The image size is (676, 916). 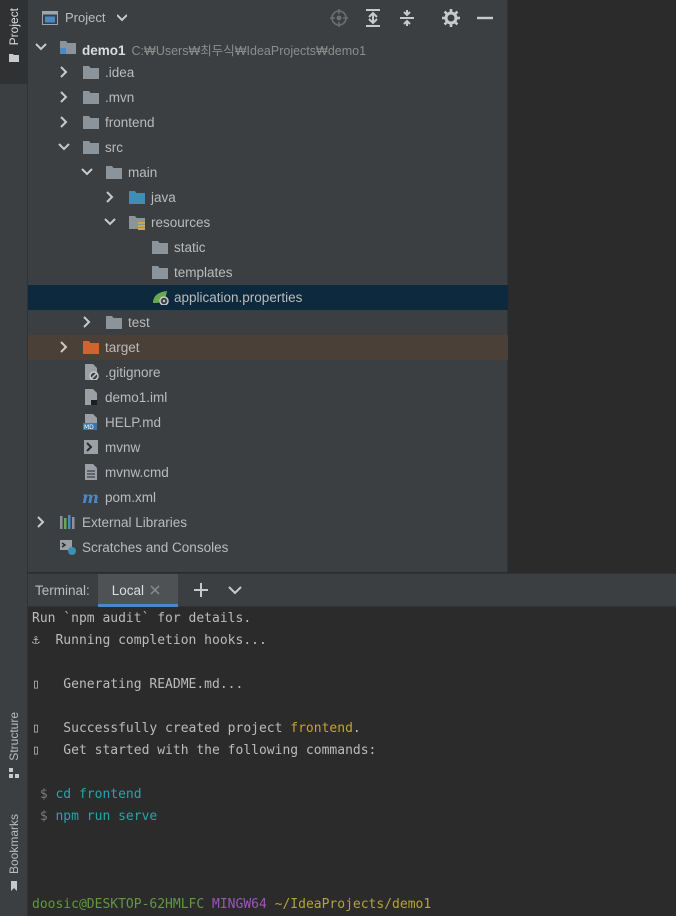 I want to click on terminal-title: Terminal:, so click(x=62, y=590).